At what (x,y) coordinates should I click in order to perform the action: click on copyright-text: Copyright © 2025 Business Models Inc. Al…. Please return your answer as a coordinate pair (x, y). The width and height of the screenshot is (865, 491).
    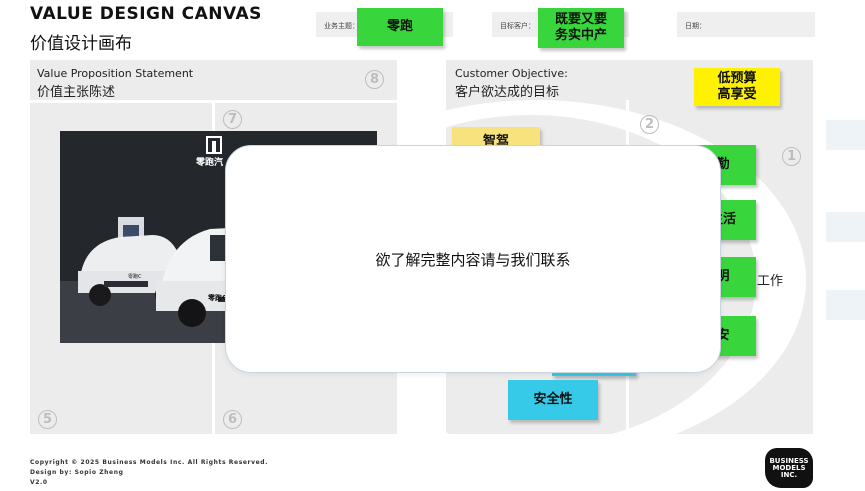
    Looking at the image, I should click on (149, 462).